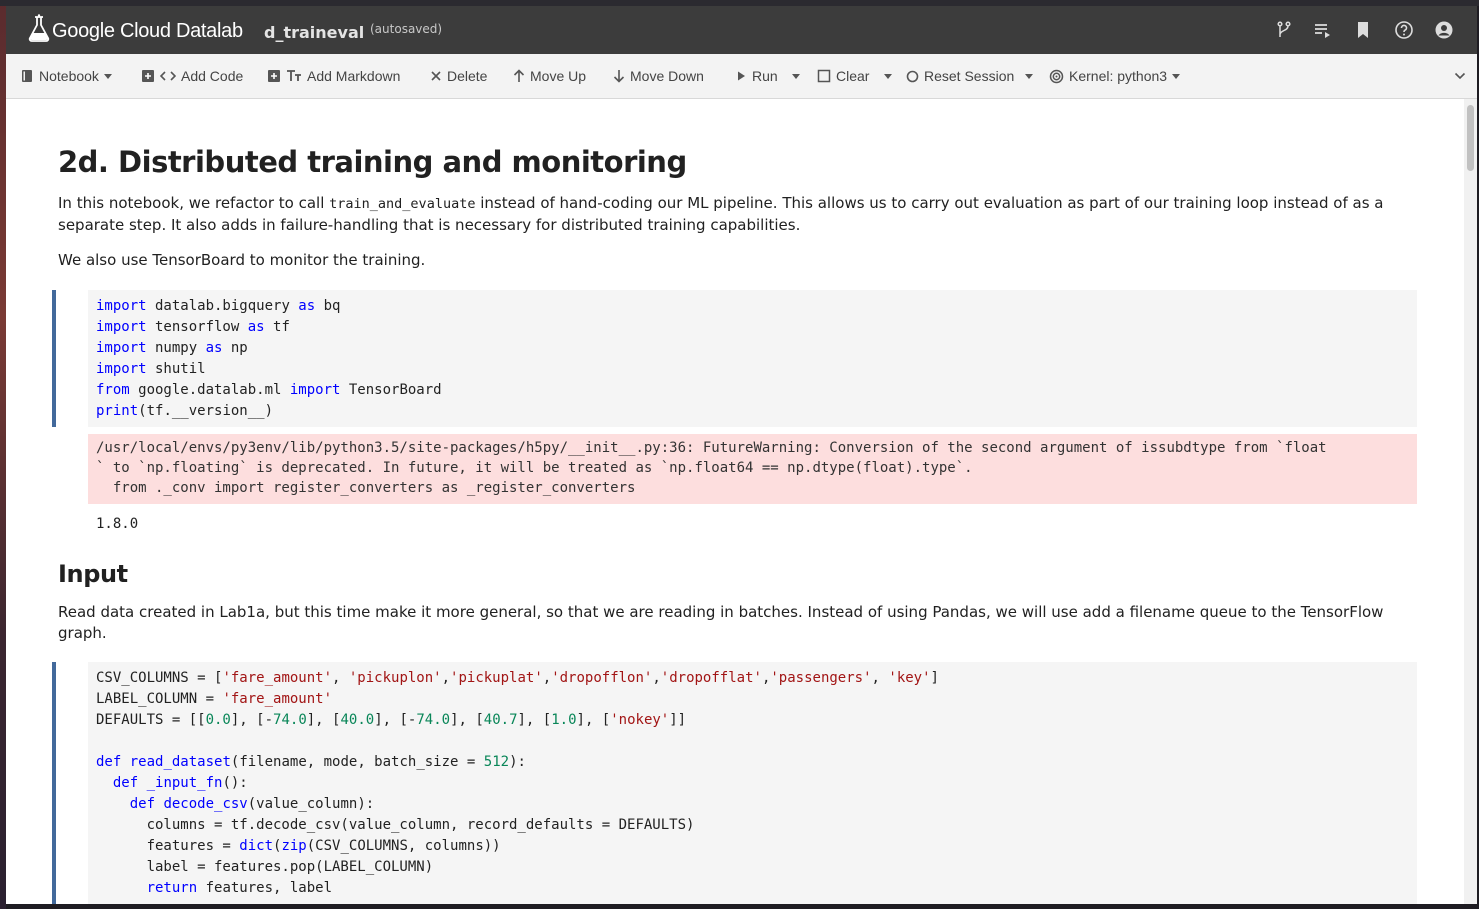  Describe the element at coordinates (765, 76) in the screenshot. I see `run-label: Run` at that location.